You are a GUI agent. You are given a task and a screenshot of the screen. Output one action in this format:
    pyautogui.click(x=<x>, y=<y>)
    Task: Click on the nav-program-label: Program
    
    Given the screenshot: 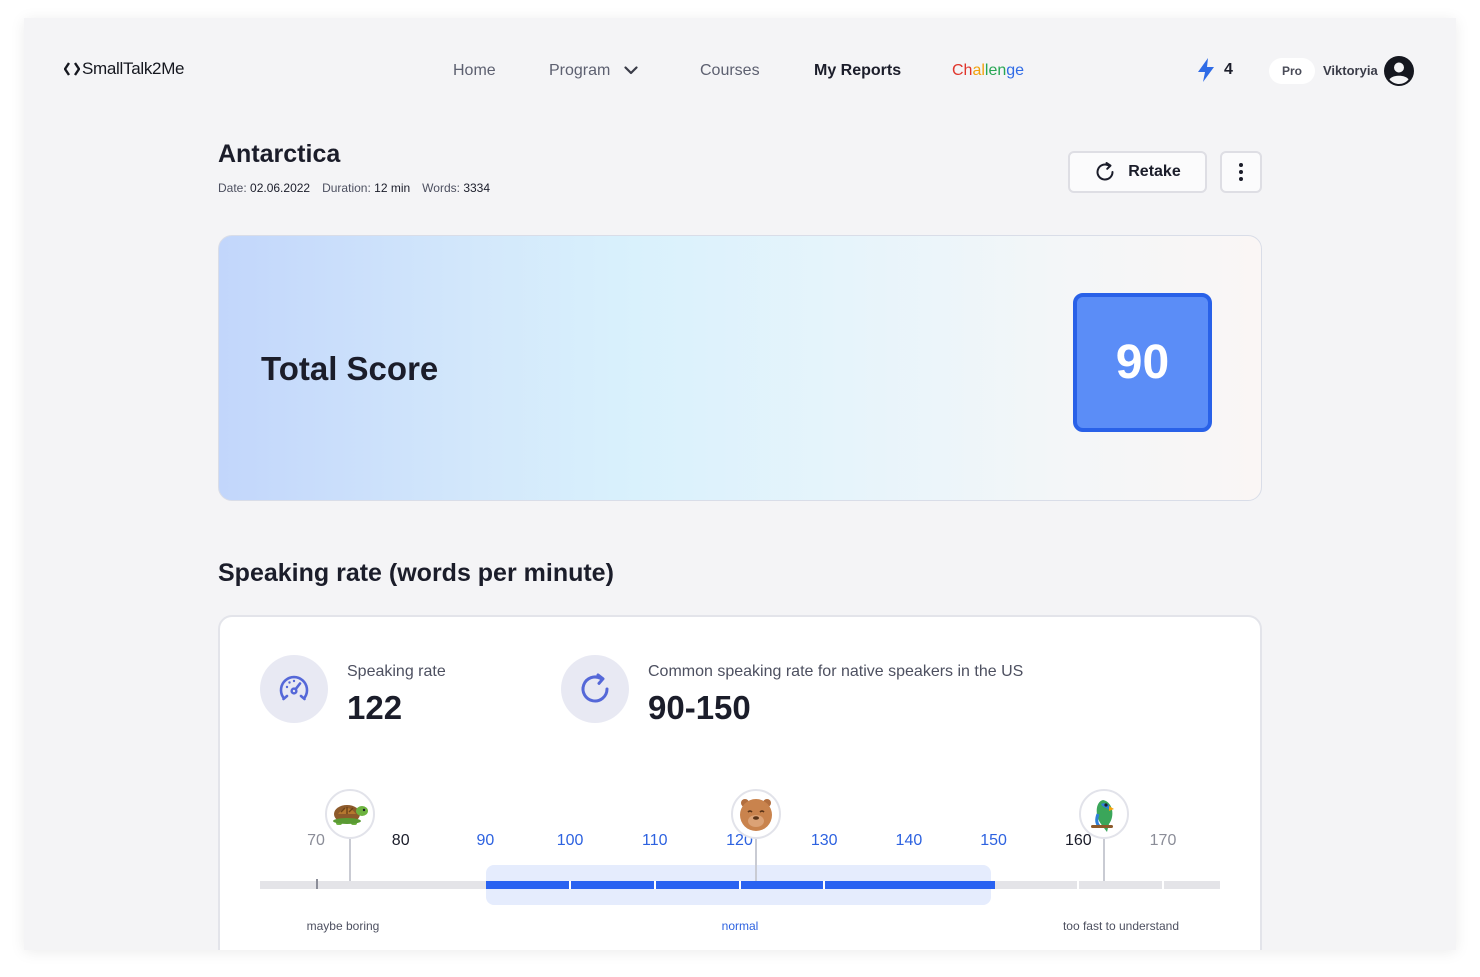 What is the action you would take?
    pyautogui.click(x=580, y=70)
    